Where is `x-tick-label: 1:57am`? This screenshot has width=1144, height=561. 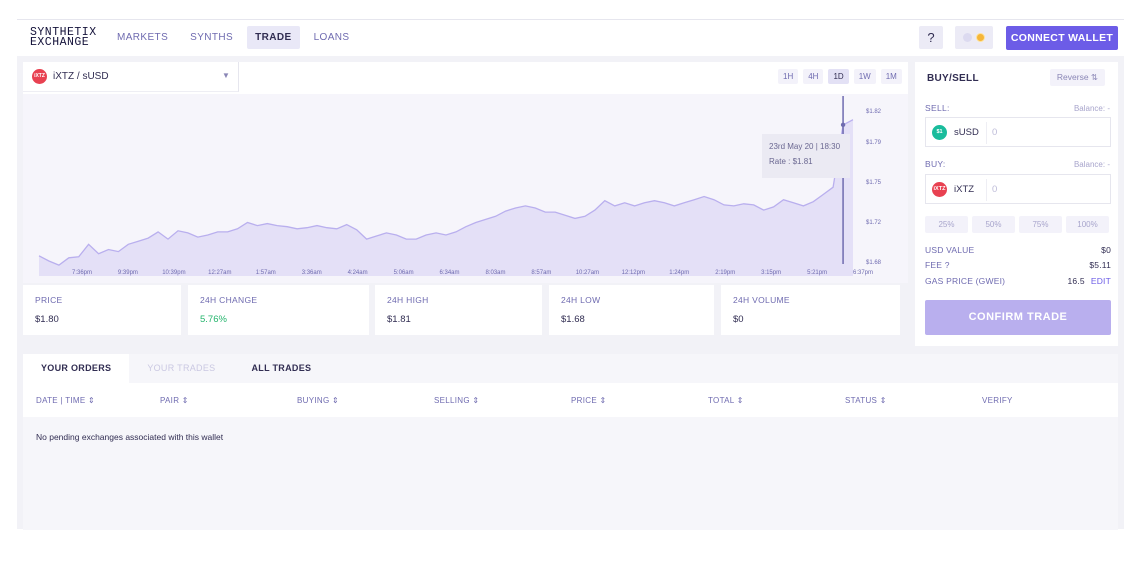 x-tick-label: 1:57am is located at coordinates (266, 273).